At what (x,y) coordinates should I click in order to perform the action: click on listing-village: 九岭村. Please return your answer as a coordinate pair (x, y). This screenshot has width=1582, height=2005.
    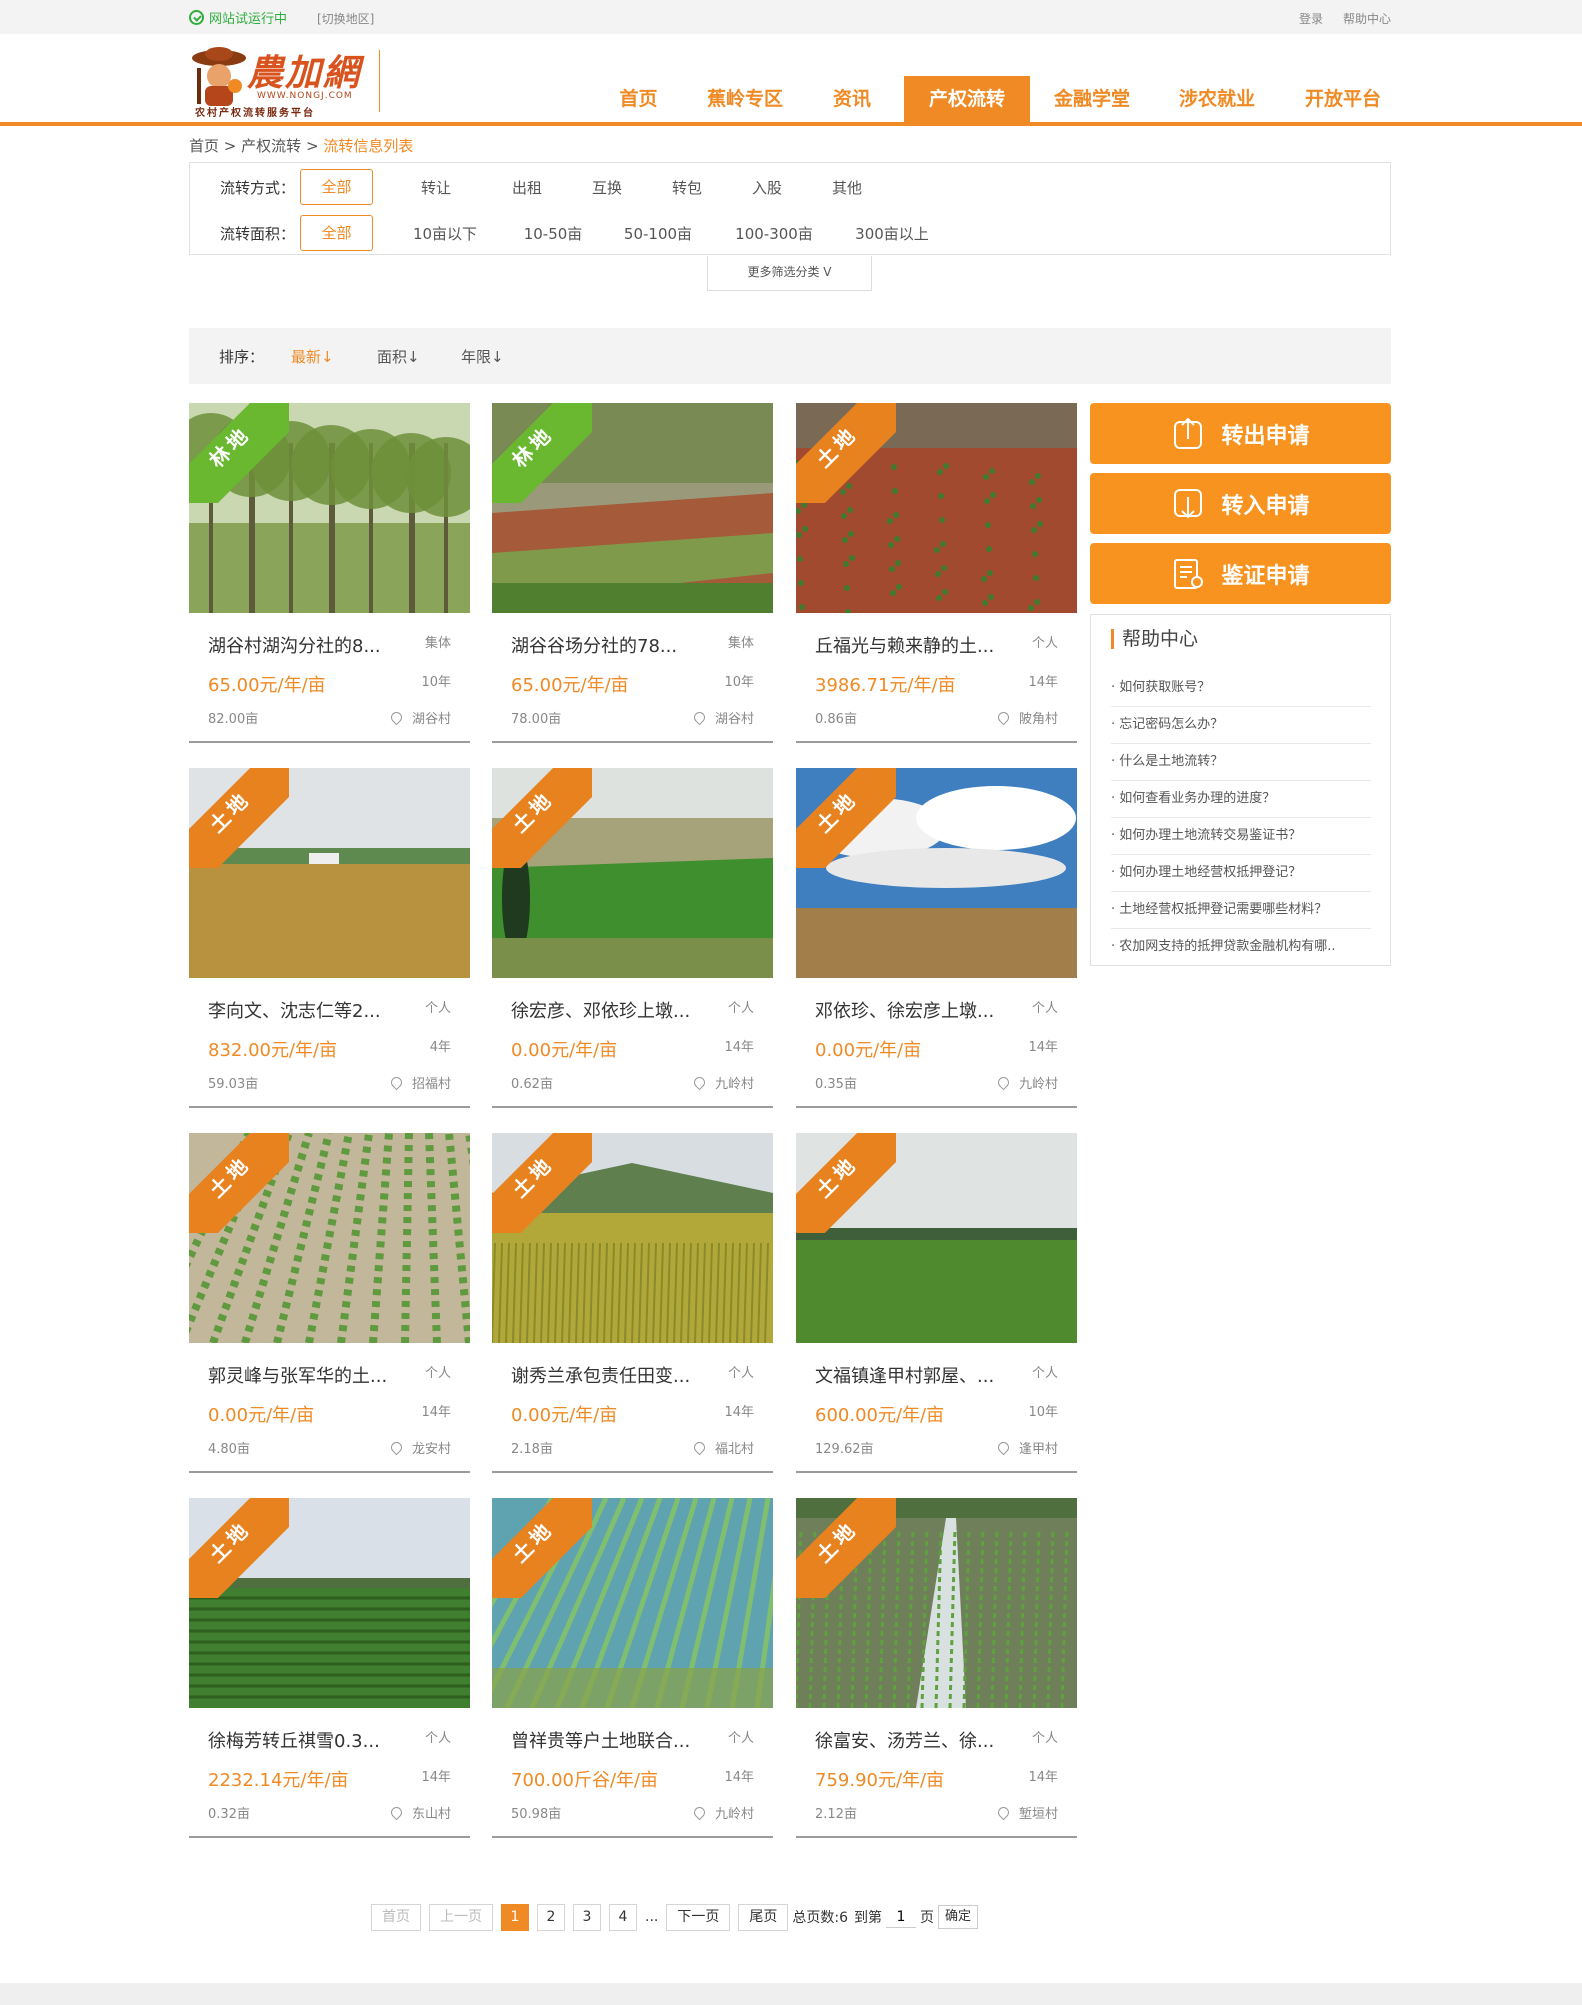
    Looking at the image, I should click on (722, 1812).